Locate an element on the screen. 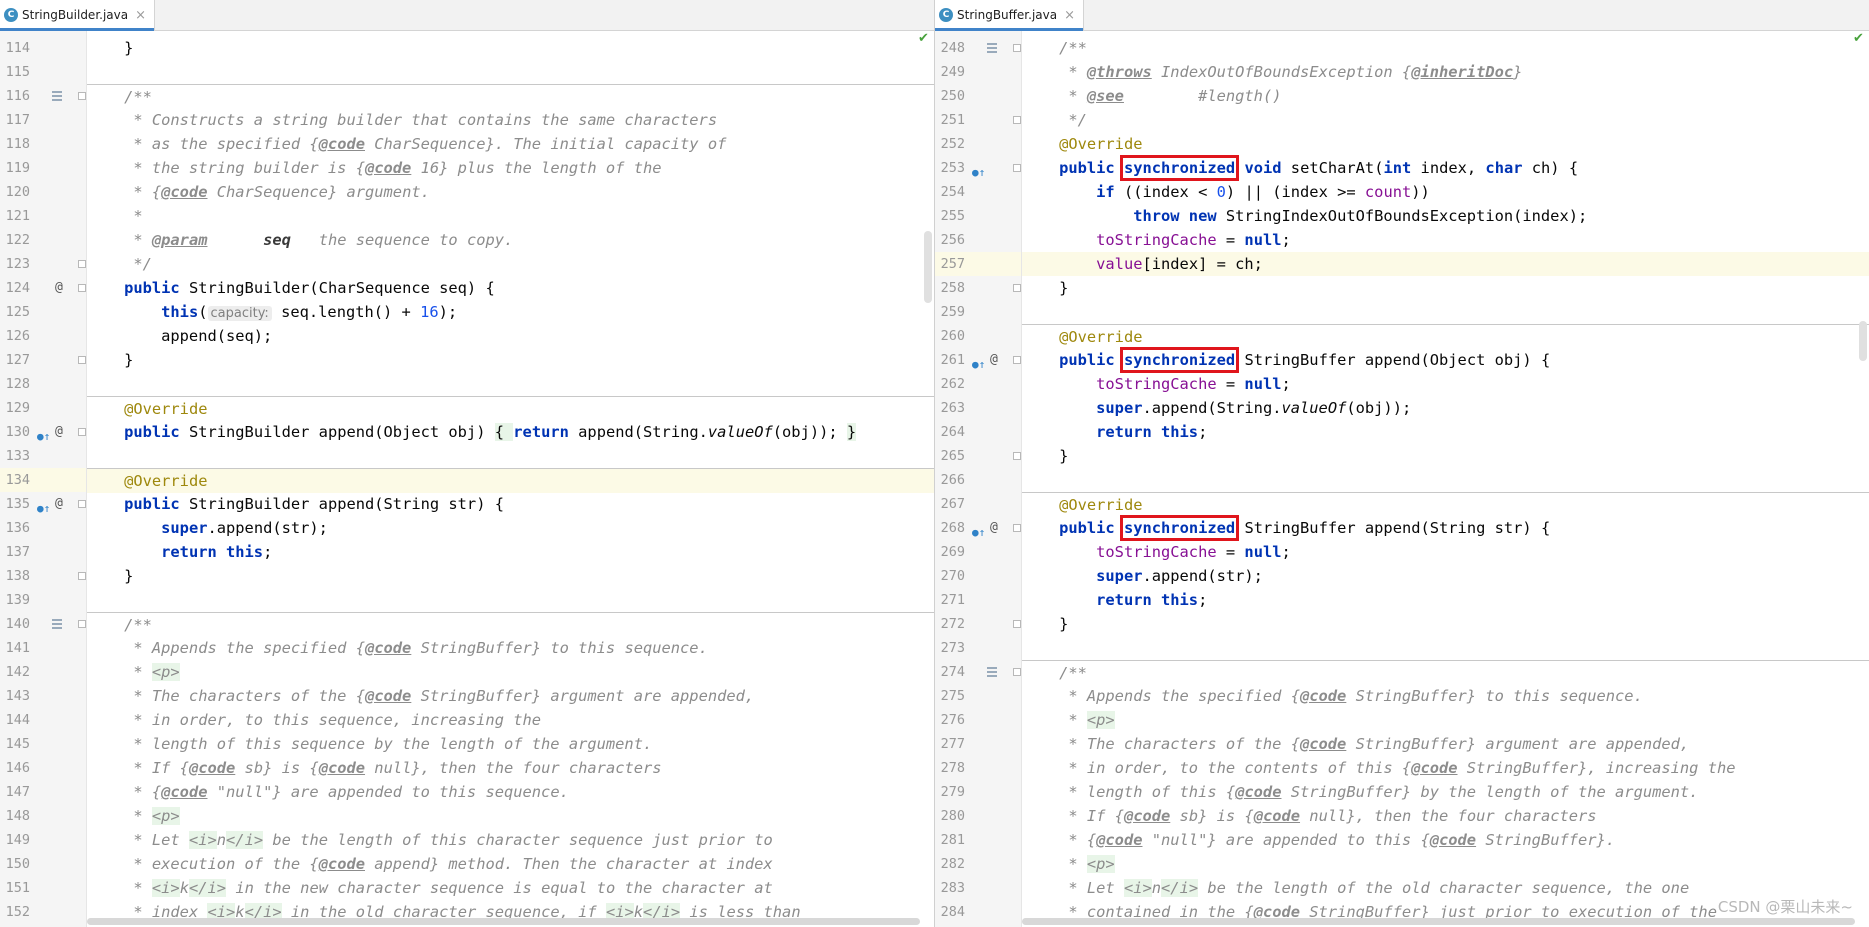  line-number: 128 is located at coordinates (15, 384).